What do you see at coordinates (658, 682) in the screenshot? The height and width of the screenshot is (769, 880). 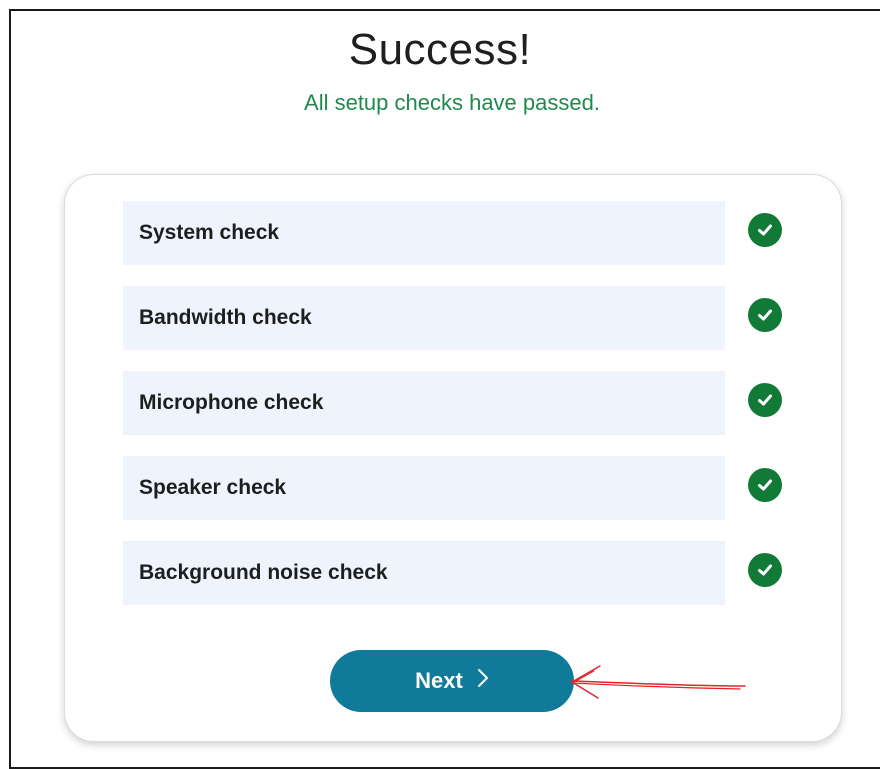 I see `red-arrow-icon` at bounding box center [658, 682].